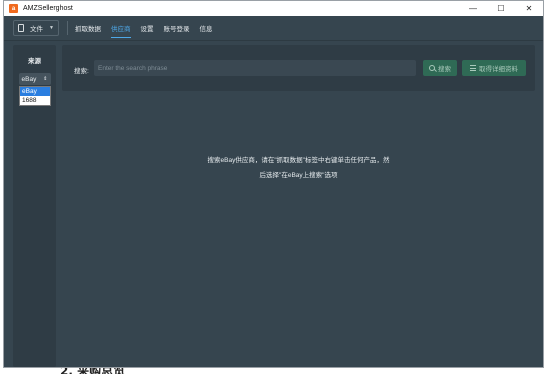 This screenshot has height=374, width=548. What do you see at coordinates (88, 28) in the screenshot?
I see `tab-scrape-data: 抓取数据` at bounding box center [88, 28].